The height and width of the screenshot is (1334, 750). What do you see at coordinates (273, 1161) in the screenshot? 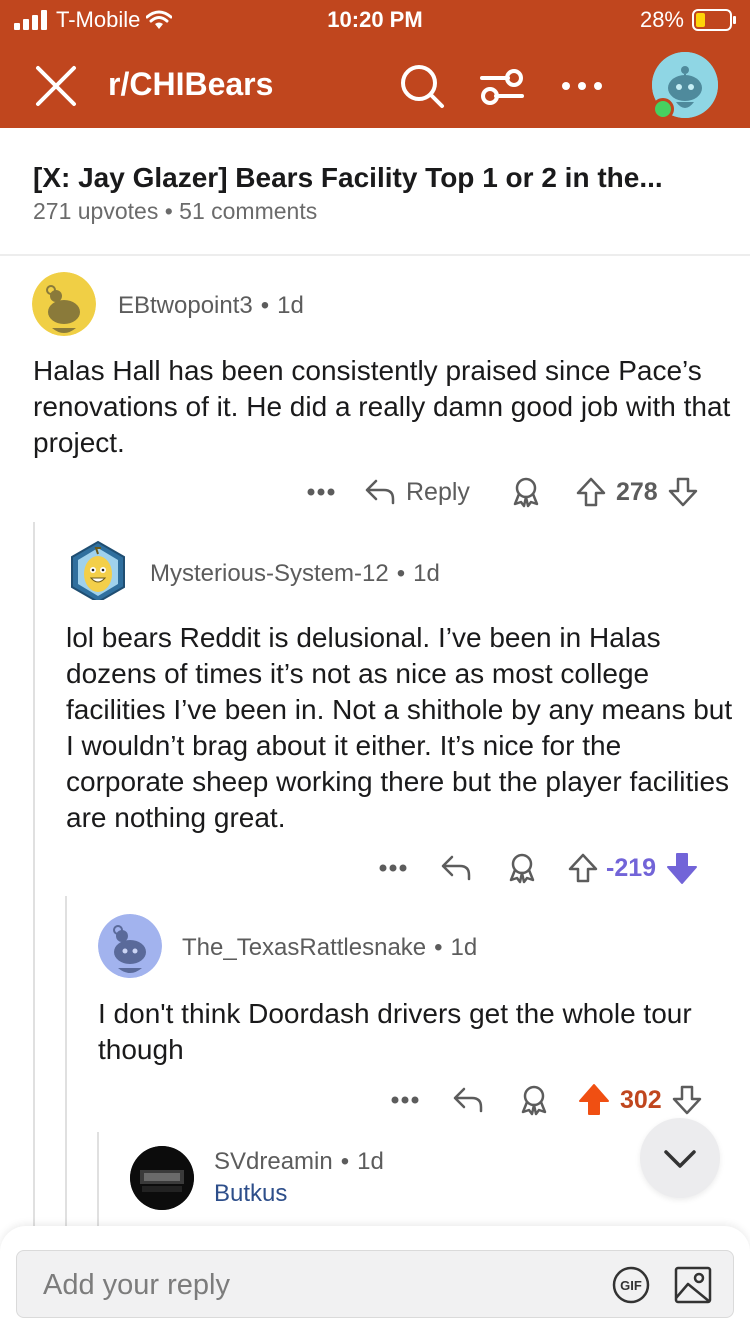
I see `username: SVdreamin` at bounding box center [273, 1161].